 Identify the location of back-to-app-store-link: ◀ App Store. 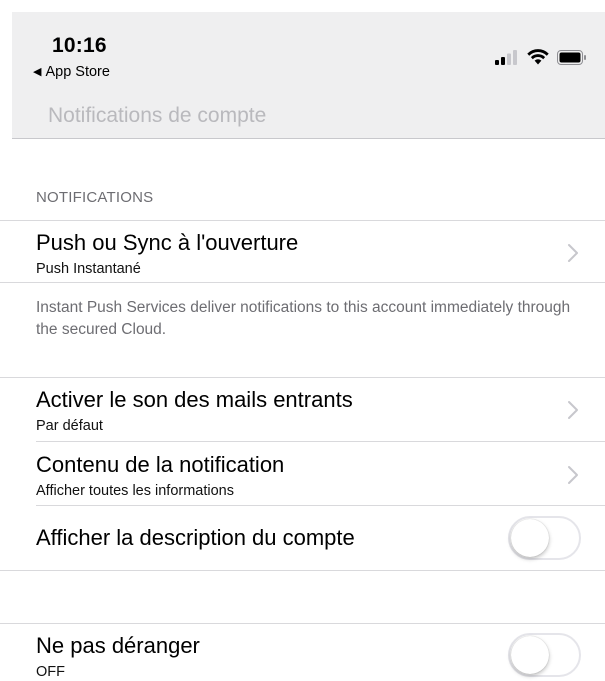
(71, 72).